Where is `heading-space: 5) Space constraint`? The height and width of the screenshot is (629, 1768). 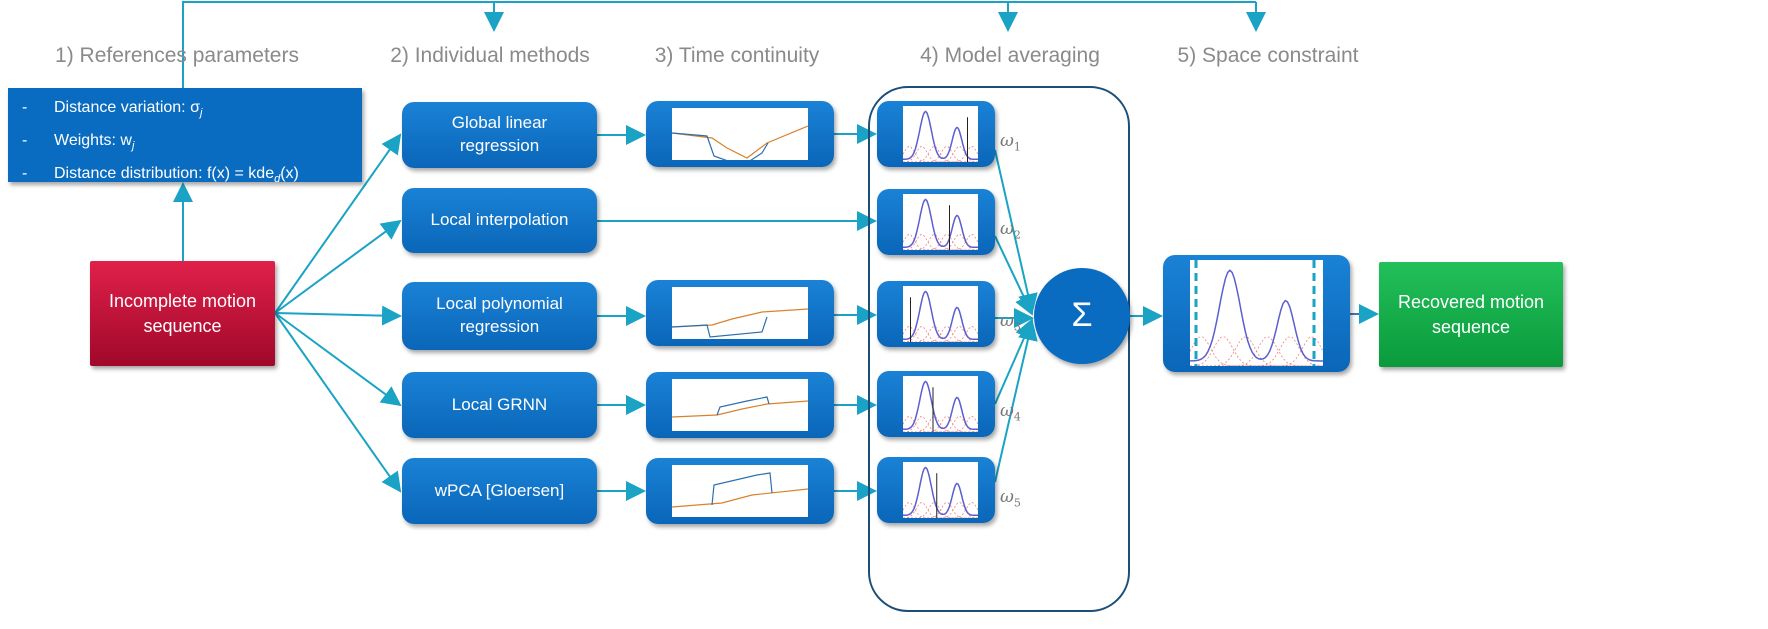 heading-space: 5) Space constraint is located at coordinates (1268, 55).